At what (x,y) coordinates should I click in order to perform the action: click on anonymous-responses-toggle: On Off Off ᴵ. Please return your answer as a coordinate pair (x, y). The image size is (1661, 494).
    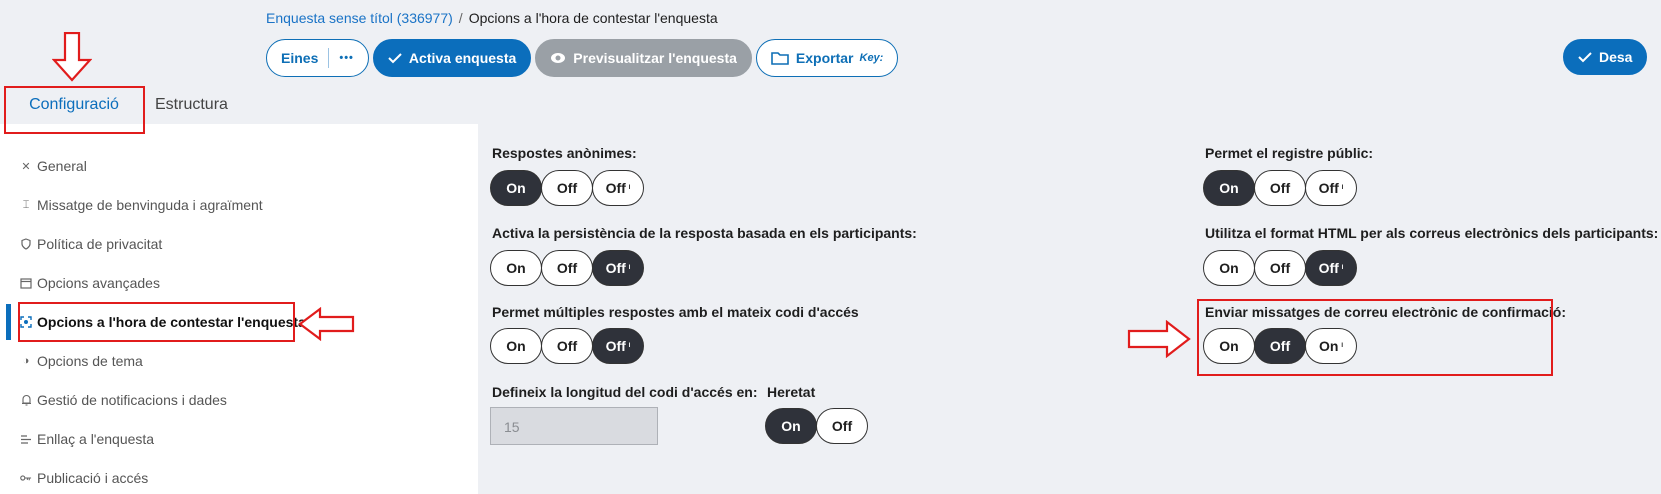
    Looking at the image, I should click on (567, 188).